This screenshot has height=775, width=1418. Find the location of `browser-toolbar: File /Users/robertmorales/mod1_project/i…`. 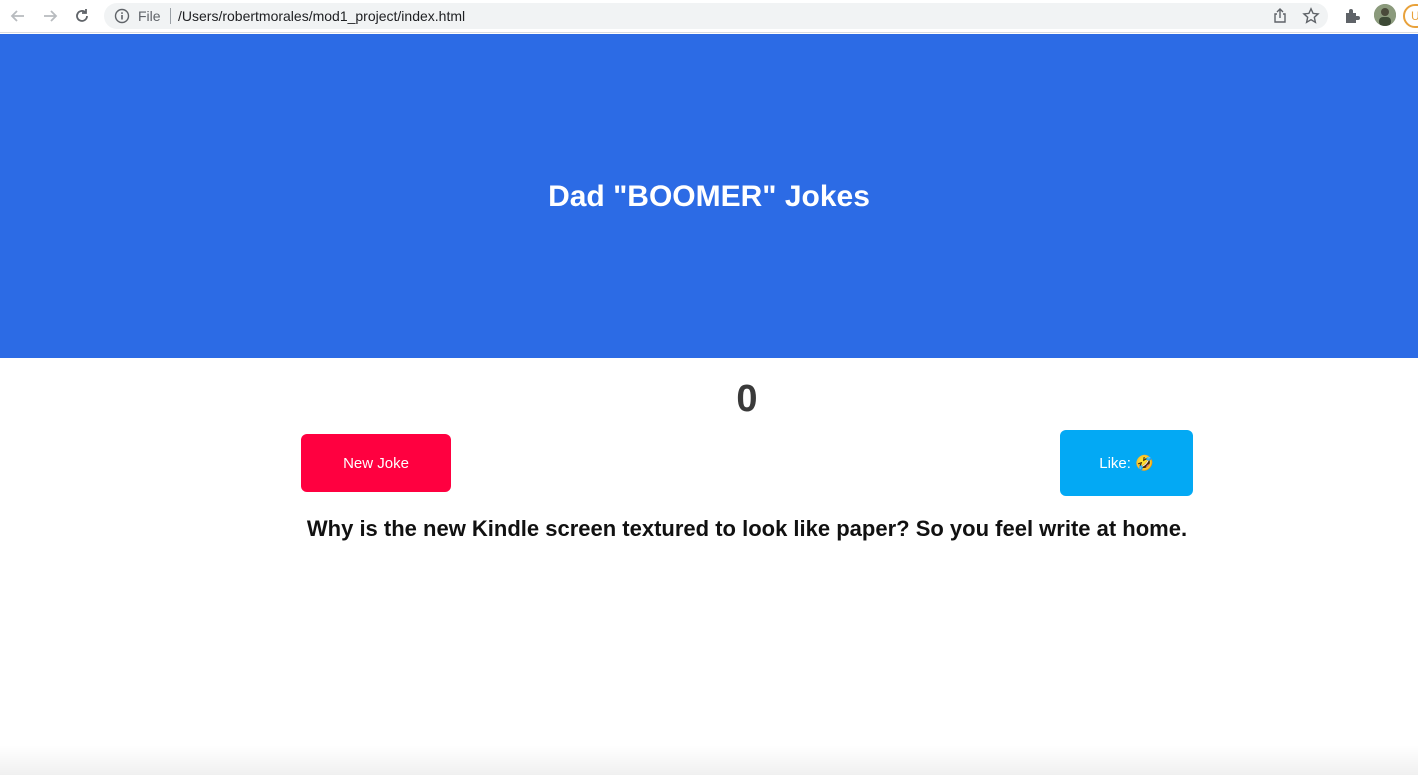

browser-toolbar: File /Users/robertmorales/mod1_project/i… is located at coordinates (709, 16).